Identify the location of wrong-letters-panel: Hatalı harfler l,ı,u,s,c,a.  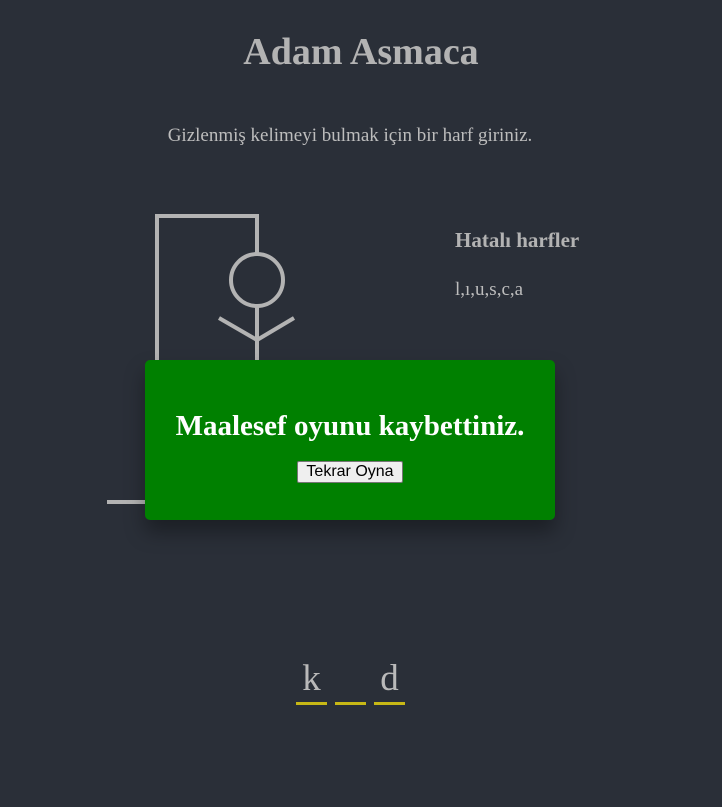
(517, 264).